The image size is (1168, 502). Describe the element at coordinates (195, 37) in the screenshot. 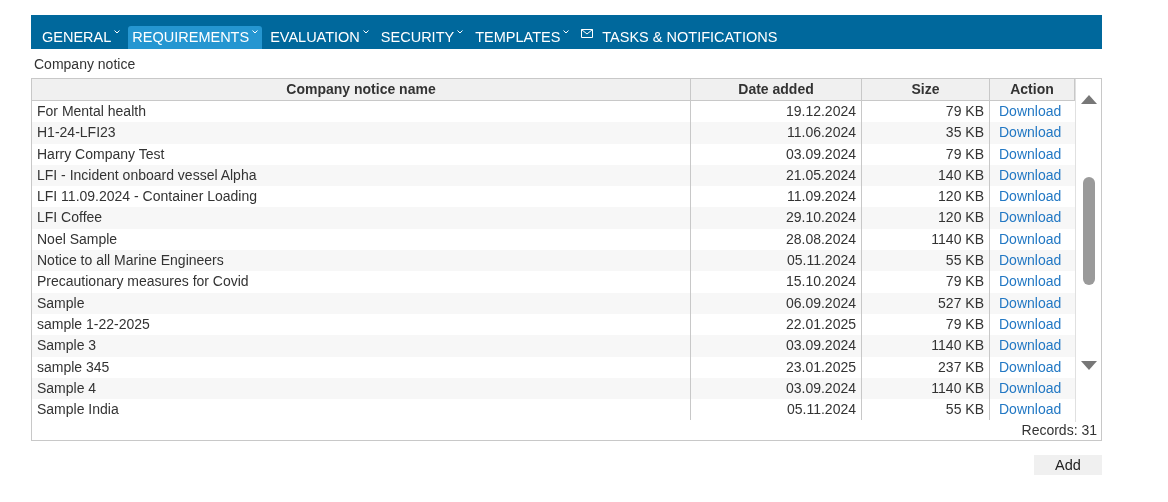

I see `menu-tab: REQUIREMENTS` at that location.